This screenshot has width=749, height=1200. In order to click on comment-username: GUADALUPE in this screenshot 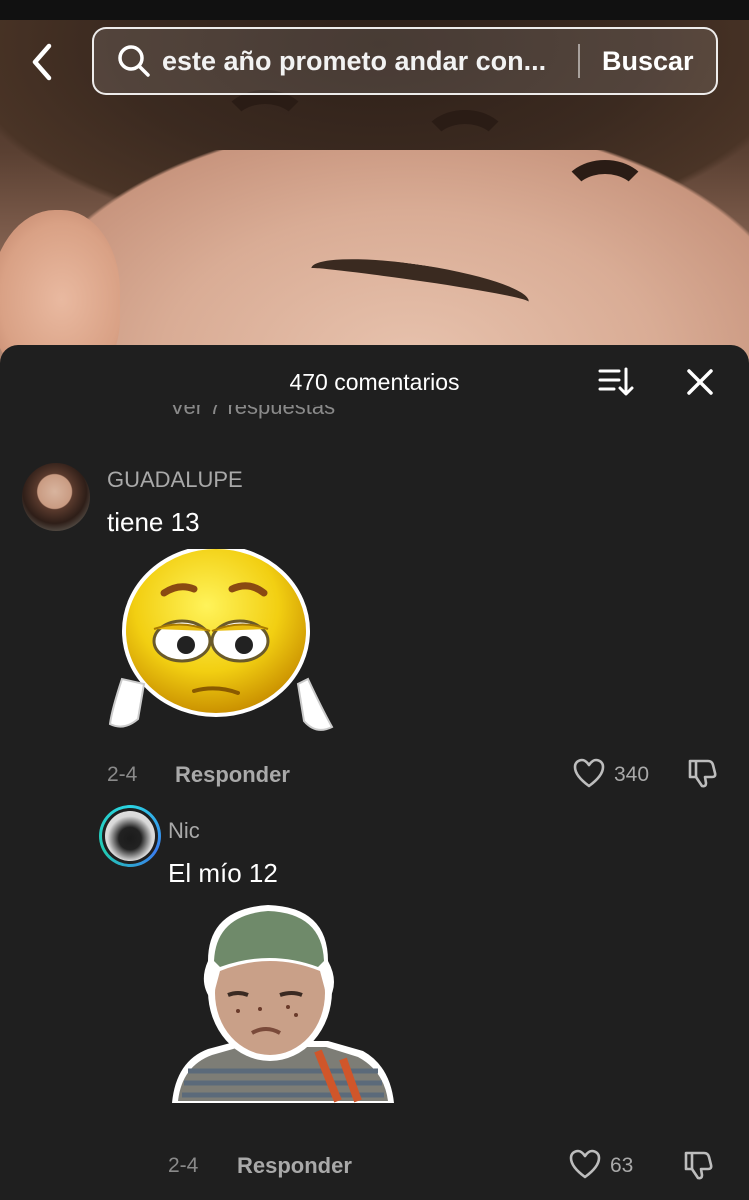, I will do `click(175, 480)`.